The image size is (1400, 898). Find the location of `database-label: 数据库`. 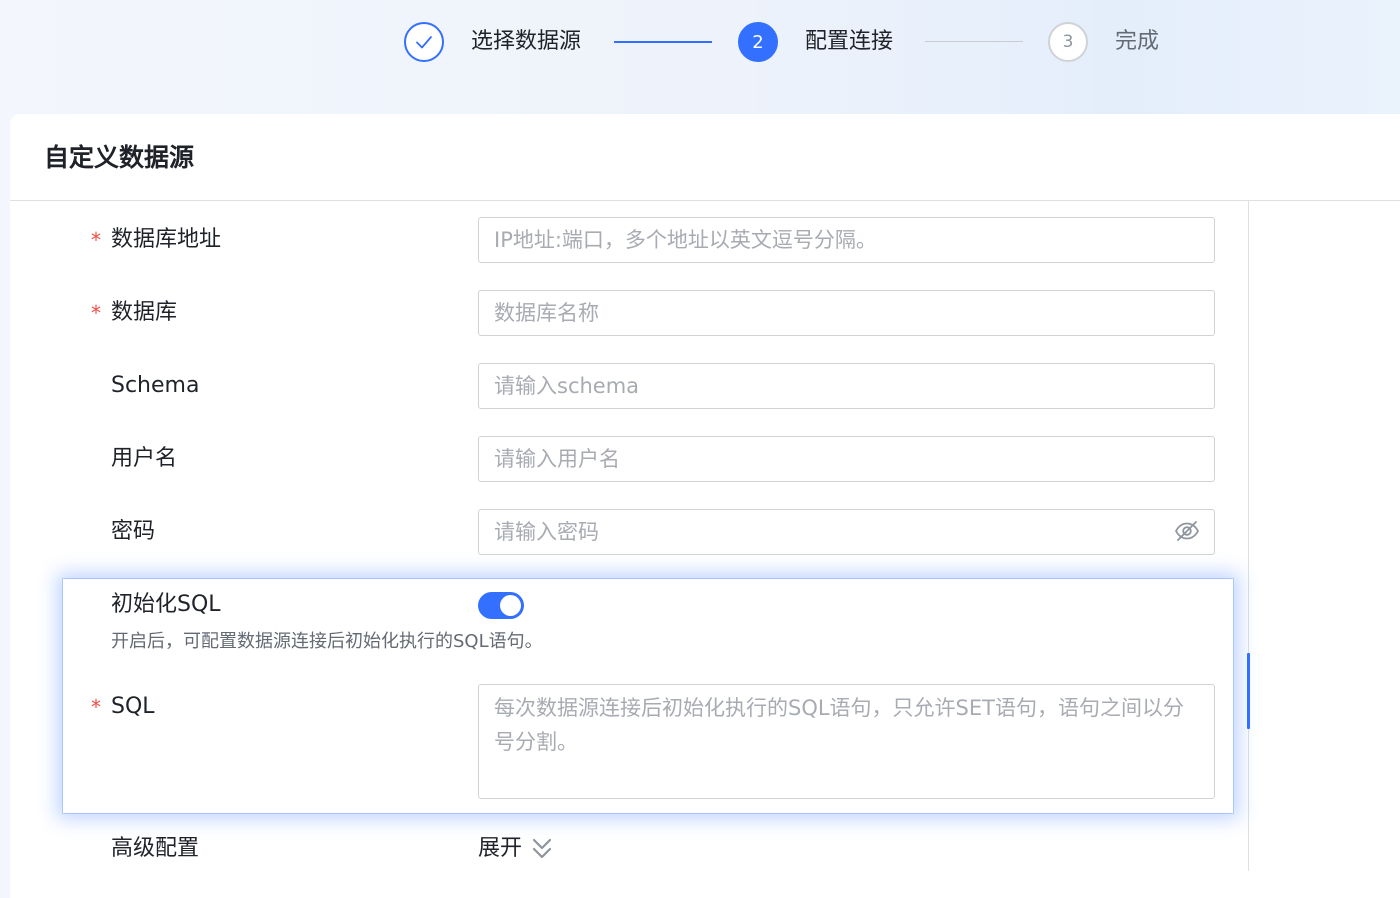

database-label: 数据库 is located at coordinates (144, 312).